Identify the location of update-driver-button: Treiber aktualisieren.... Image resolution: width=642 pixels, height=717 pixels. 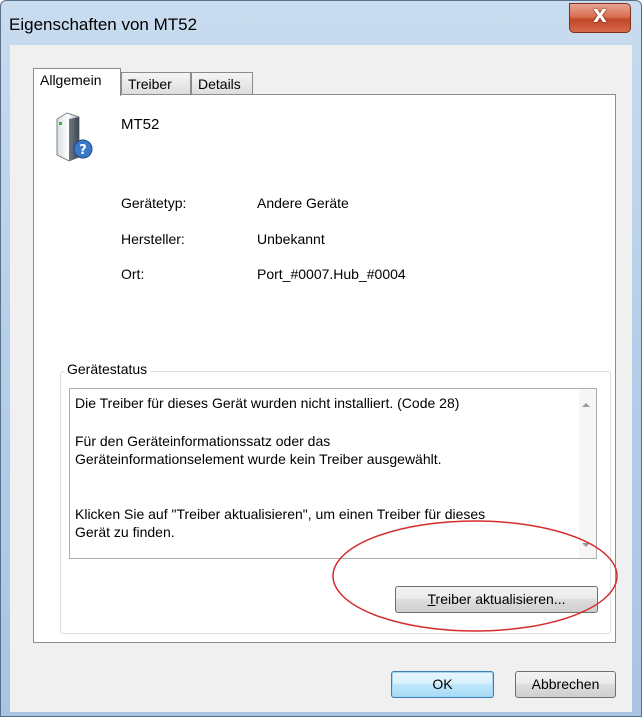
(496, 599).